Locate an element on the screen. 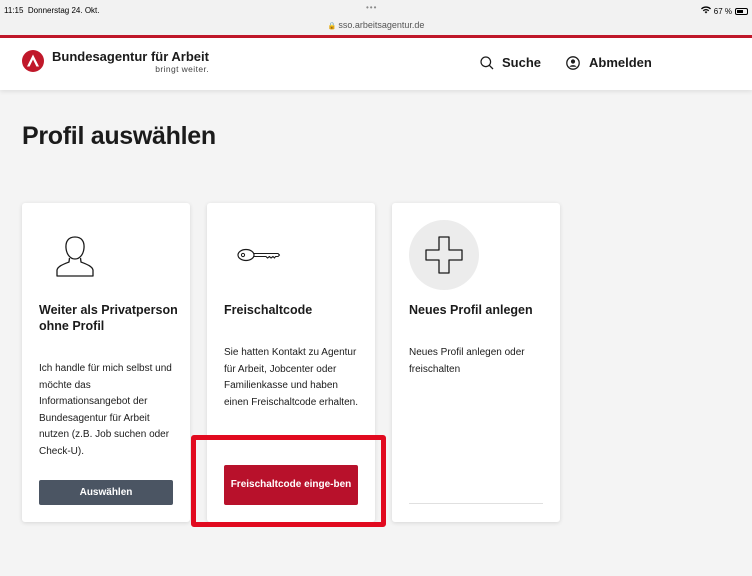  plus-icon is located at coordinates (444, 255).